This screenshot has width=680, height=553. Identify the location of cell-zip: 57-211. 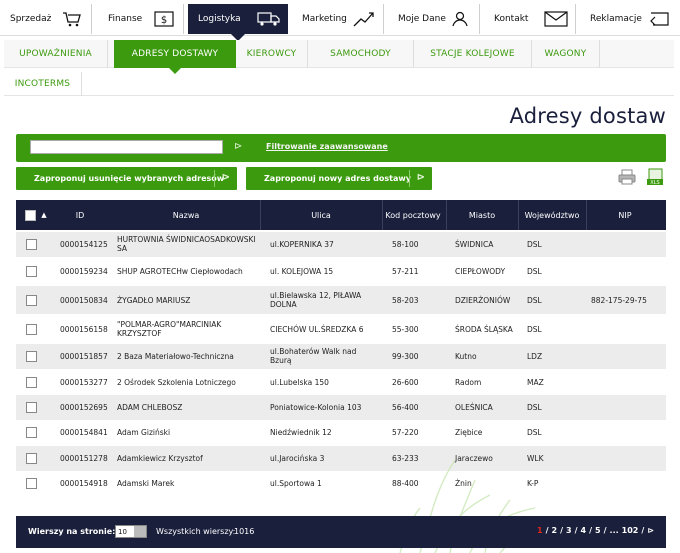
(405, 271).